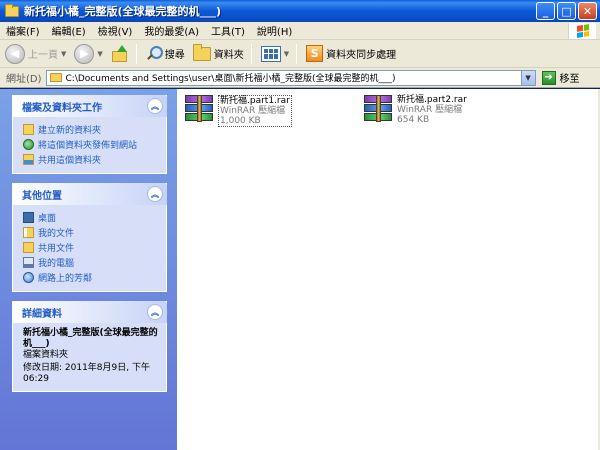 The image size is (600, 450). I want to click on toolbar: ◀ 上一頁 ▼ ▶ ▼ 搜尋 資料夾 ▼ S 資料夾同步處理, so click(300, 54).